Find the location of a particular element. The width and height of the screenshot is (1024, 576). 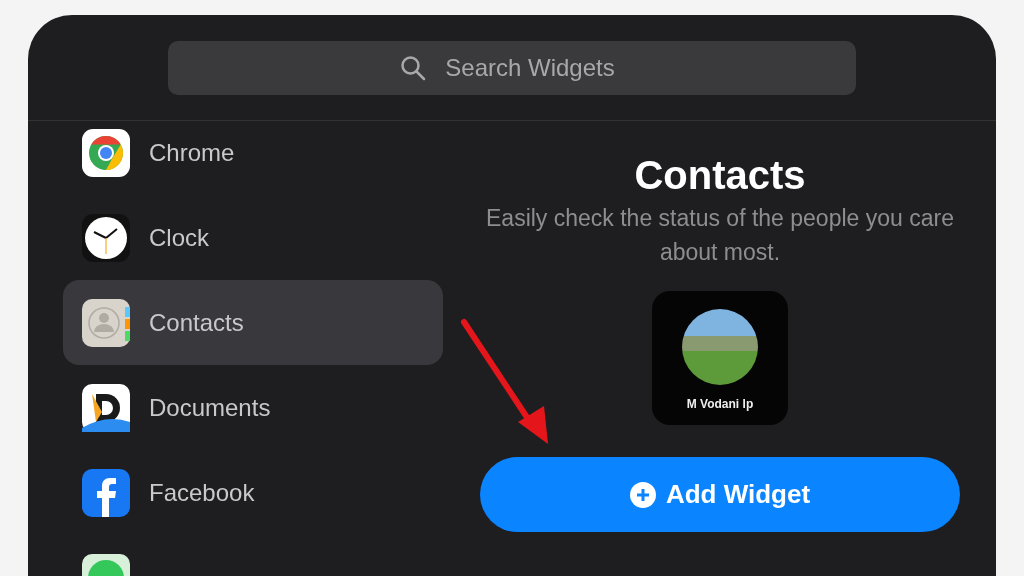

search-field: Search Widgets is located at coordinates (512, 67).